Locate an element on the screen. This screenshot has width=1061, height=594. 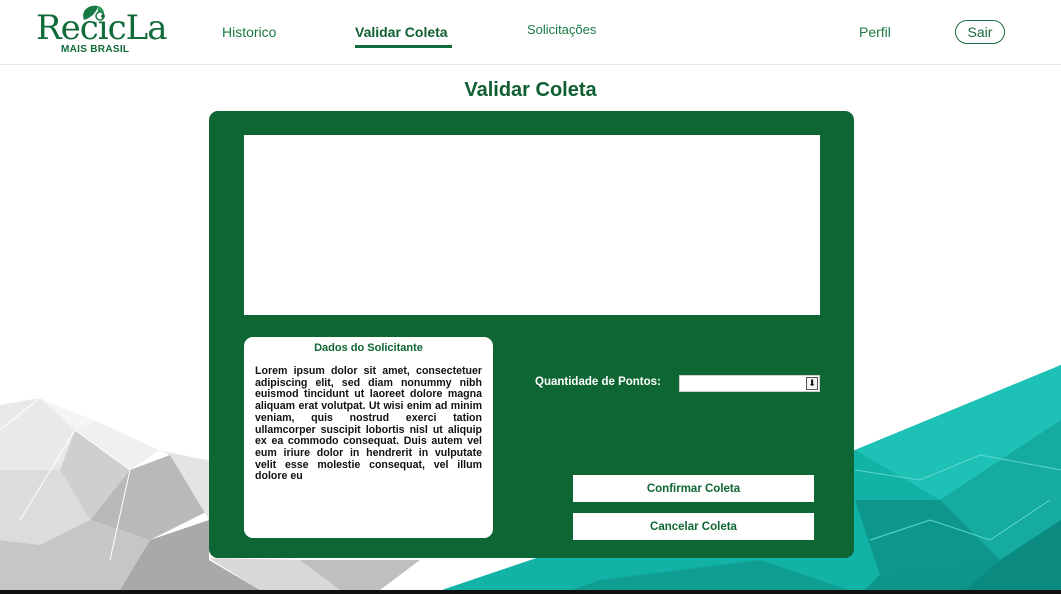
nav-historico: Historico is located at coordinates (249, 32).